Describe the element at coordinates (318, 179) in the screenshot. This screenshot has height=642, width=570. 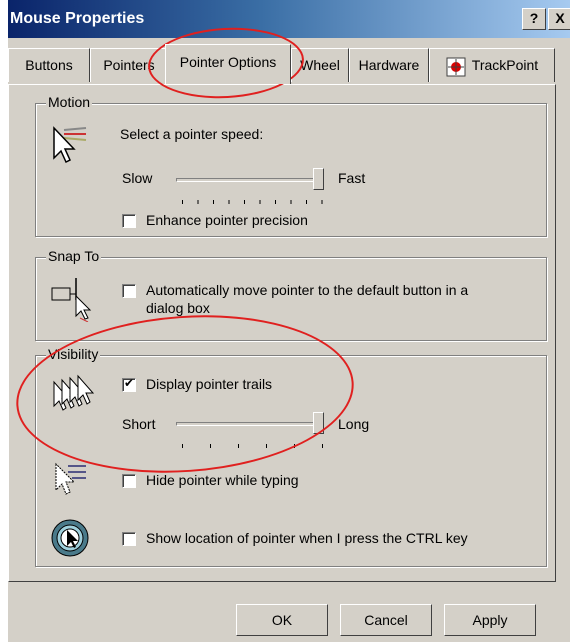
I see `pointer-speed-slider-thumb` at that location.